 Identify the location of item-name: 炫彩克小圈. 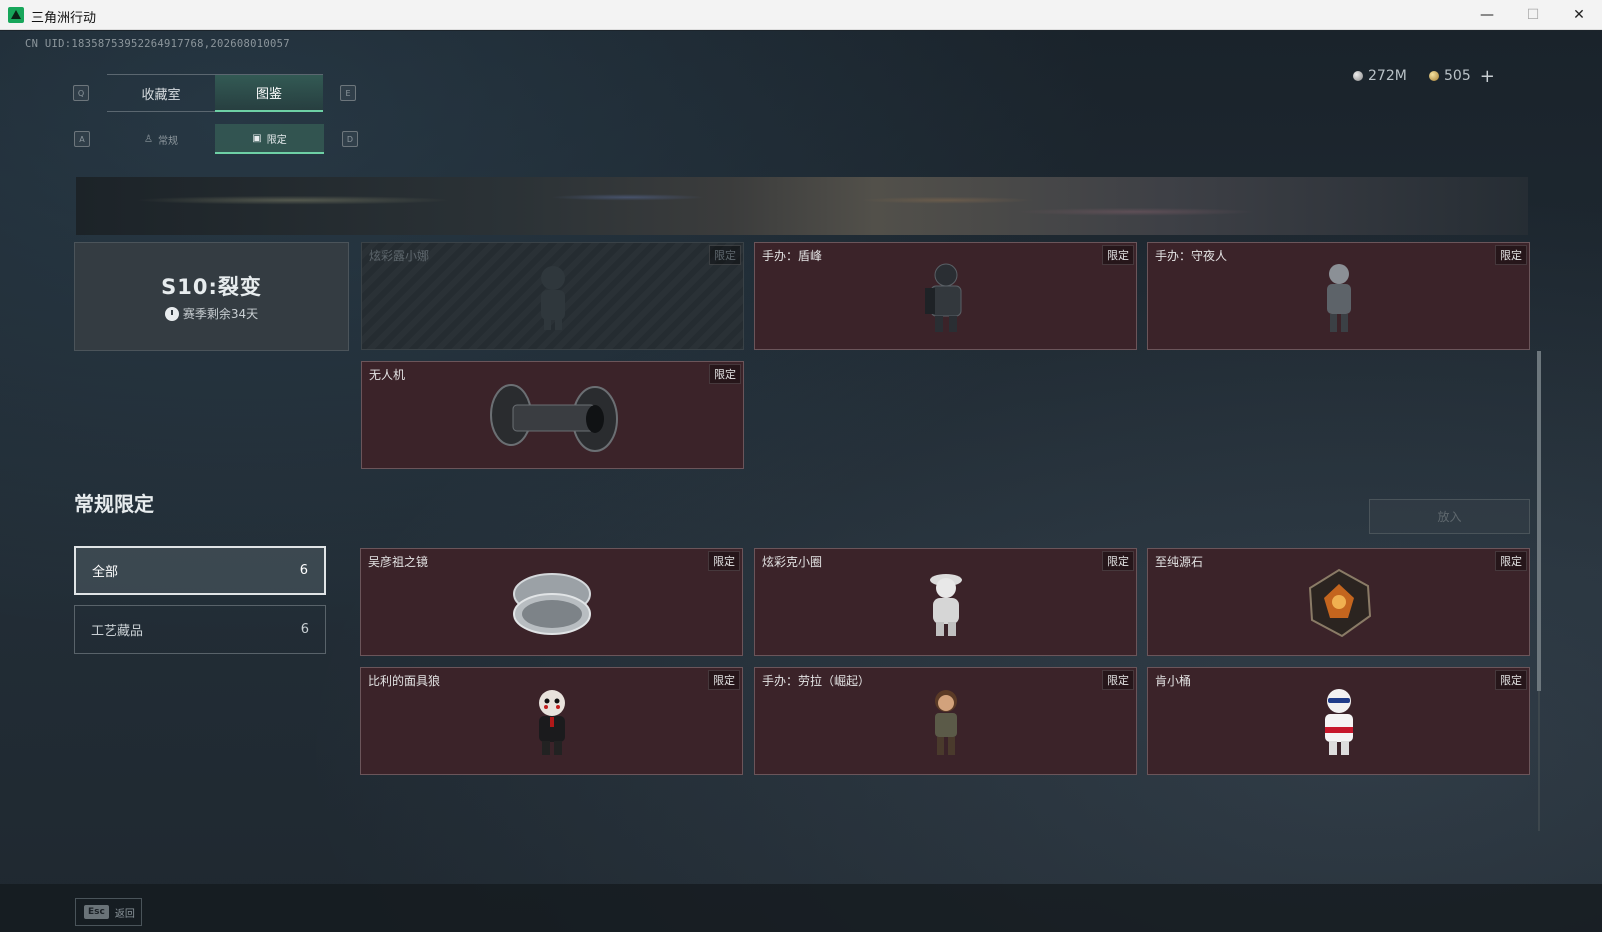
(792, 562).